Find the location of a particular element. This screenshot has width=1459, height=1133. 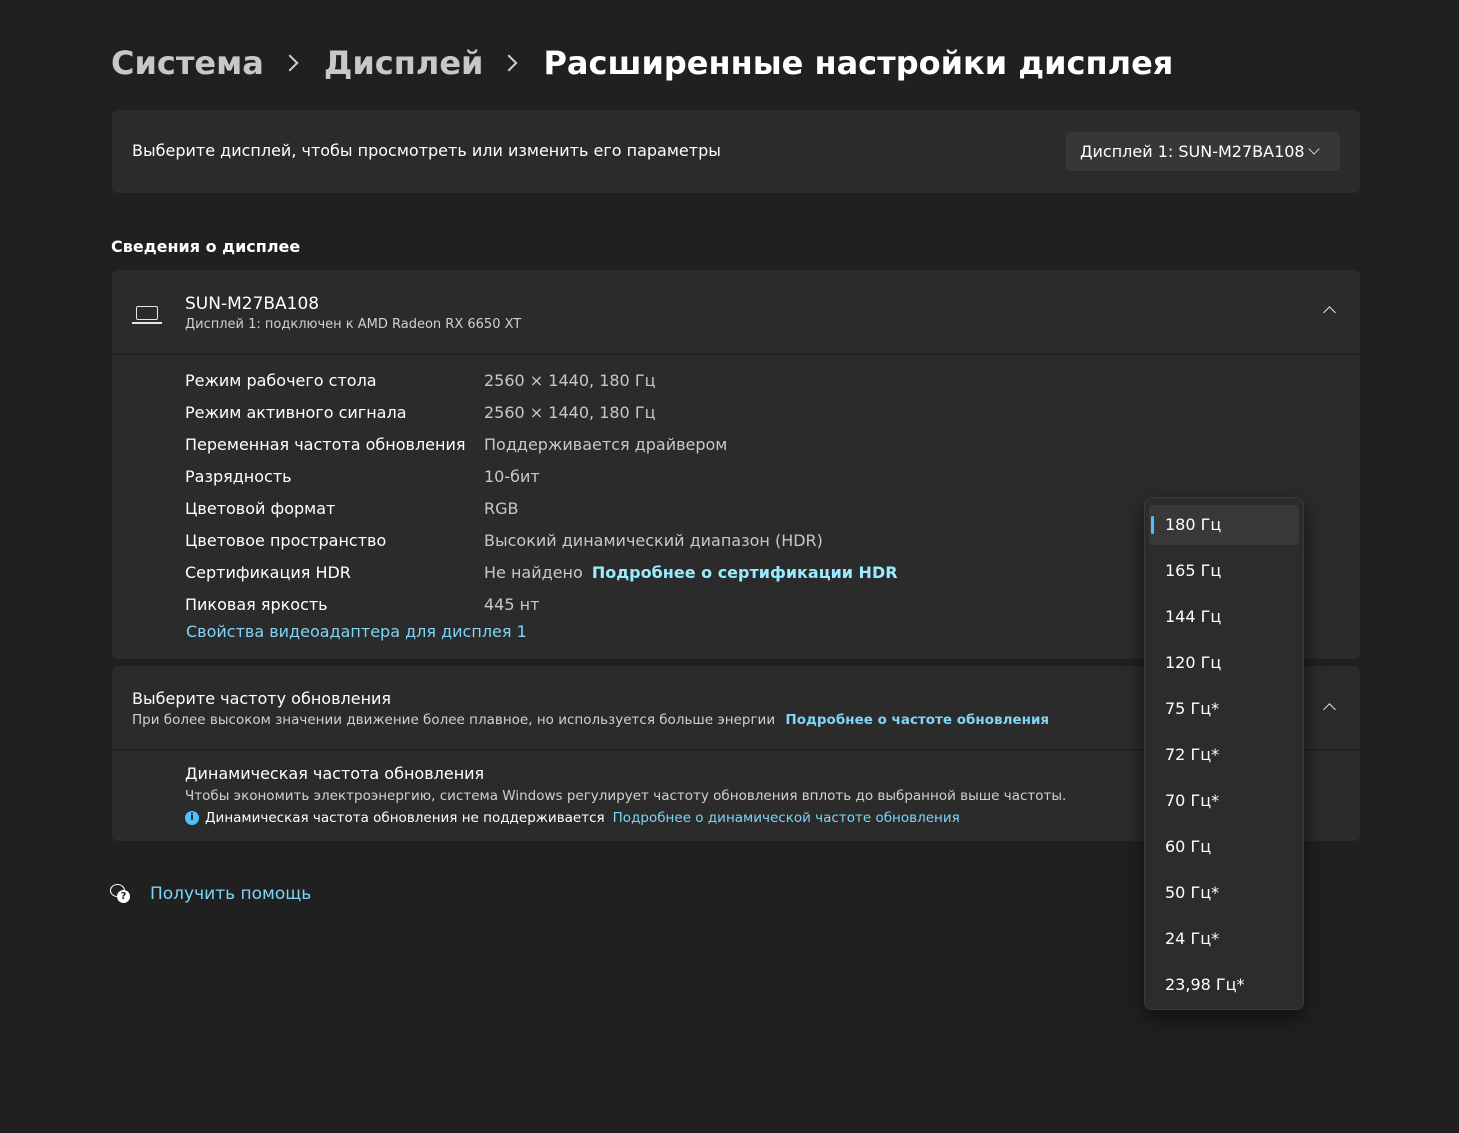

refresh-rate-learn-more-link: Подробнее о частоте обновления is located at coordinates (917, 720).